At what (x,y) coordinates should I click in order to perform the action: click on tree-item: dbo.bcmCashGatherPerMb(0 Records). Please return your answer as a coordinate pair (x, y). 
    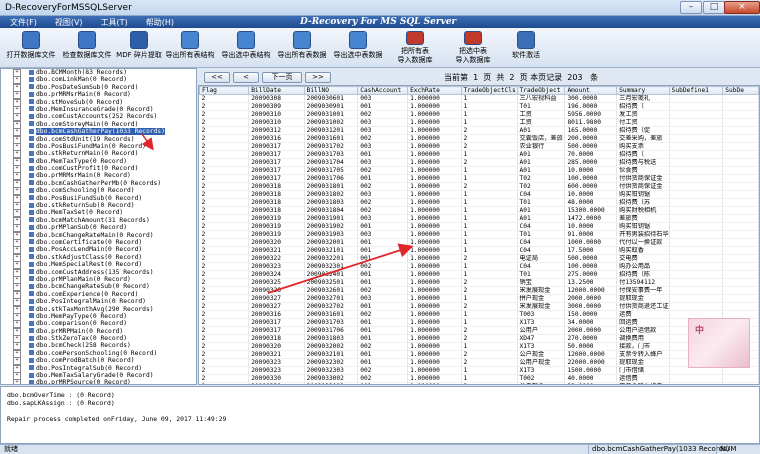
    Looking at the image, I should click on (98, 184).